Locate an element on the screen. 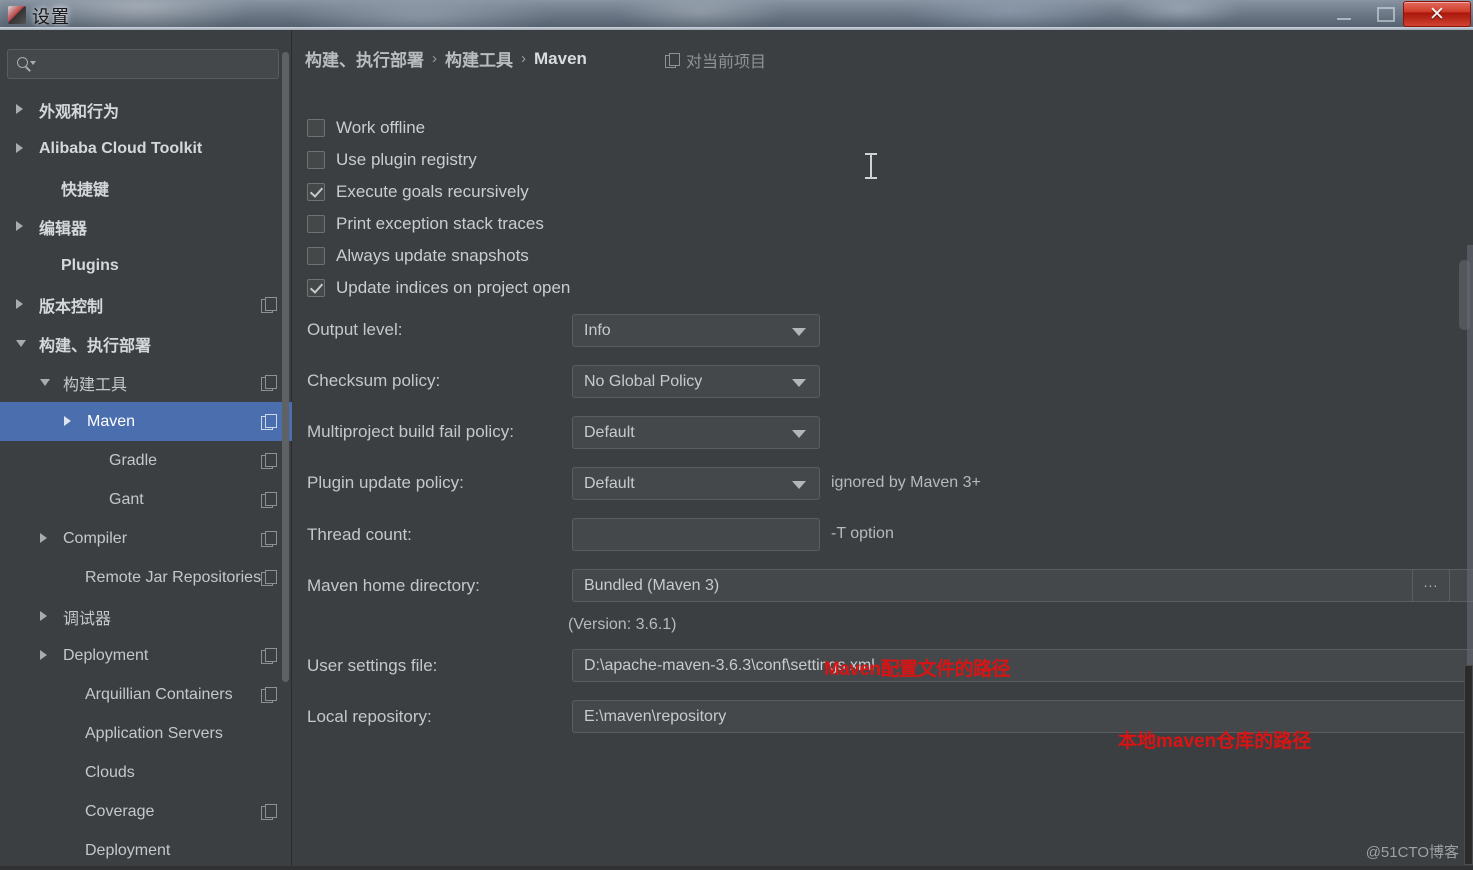 Image resolution: width=1473 pixels, height=870 pixels. checkbox-row-always-update-snapshots: Always update snapshots is located at coordinates (418, 256).